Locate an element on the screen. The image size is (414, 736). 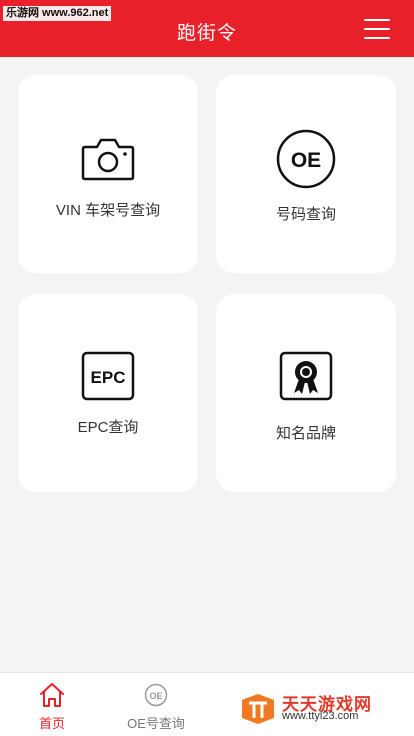
epc-icon-text: EPC is located at coordinates (108, 377).